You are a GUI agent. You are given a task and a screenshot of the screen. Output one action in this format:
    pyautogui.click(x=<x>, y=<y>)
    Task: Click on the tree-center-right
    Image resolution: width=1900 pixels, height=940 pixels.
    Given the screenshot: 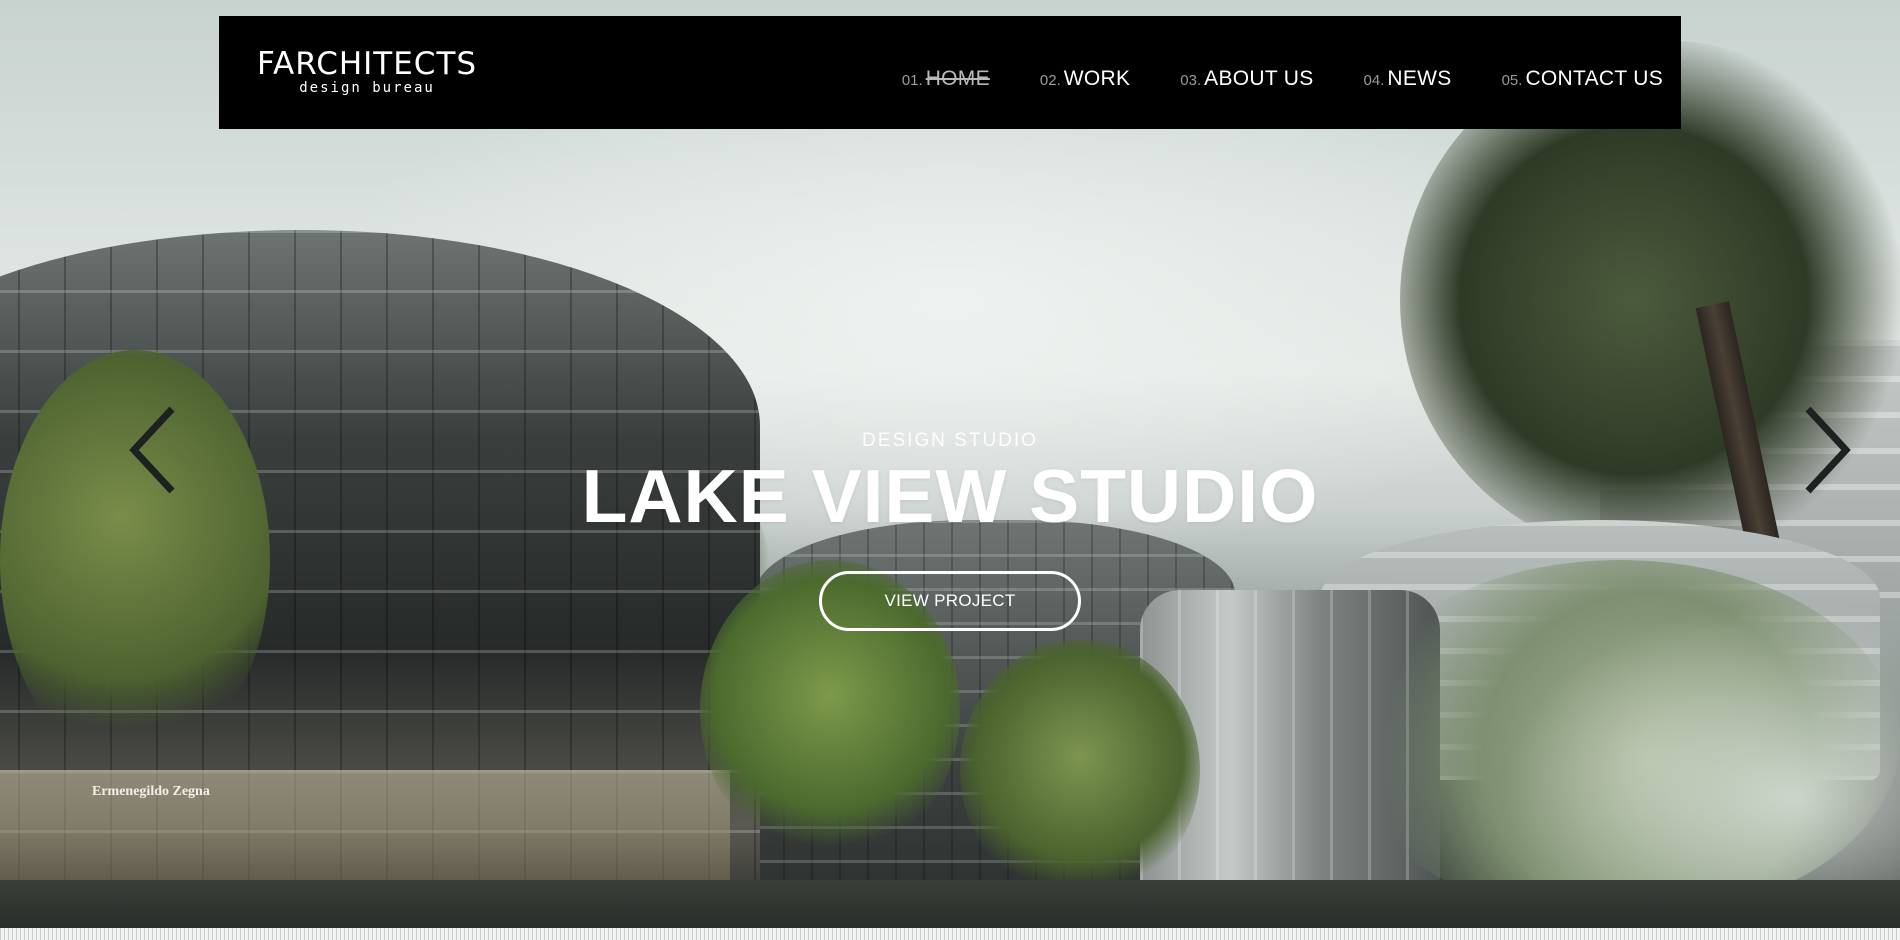 What is the action you would take?
    pyautogui.click(x=1080, y=770)
    